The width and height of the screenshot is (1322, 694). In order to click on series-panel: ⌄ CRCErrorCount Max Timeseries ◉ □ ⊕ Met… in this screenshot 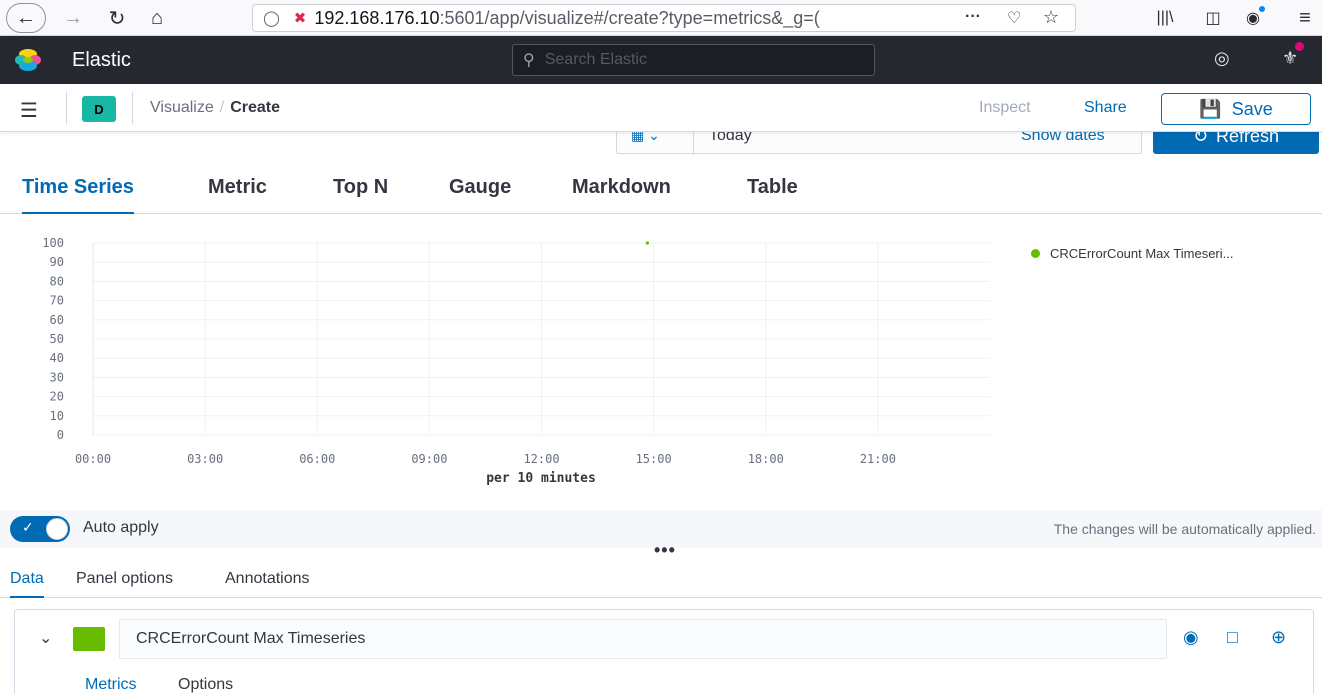, I will do `click(664, 651)`.